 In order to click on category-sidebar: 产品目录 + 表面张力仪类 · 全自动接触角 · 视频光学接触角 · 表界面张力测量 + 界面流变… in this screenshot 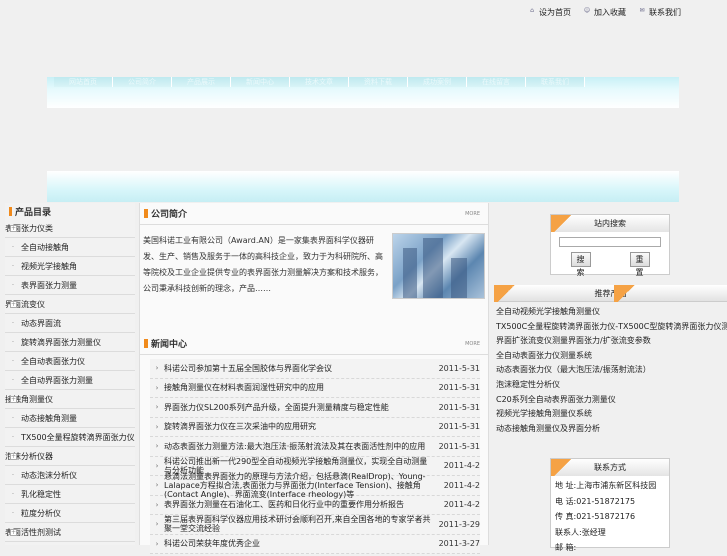, I will do `click(70, 374)`.